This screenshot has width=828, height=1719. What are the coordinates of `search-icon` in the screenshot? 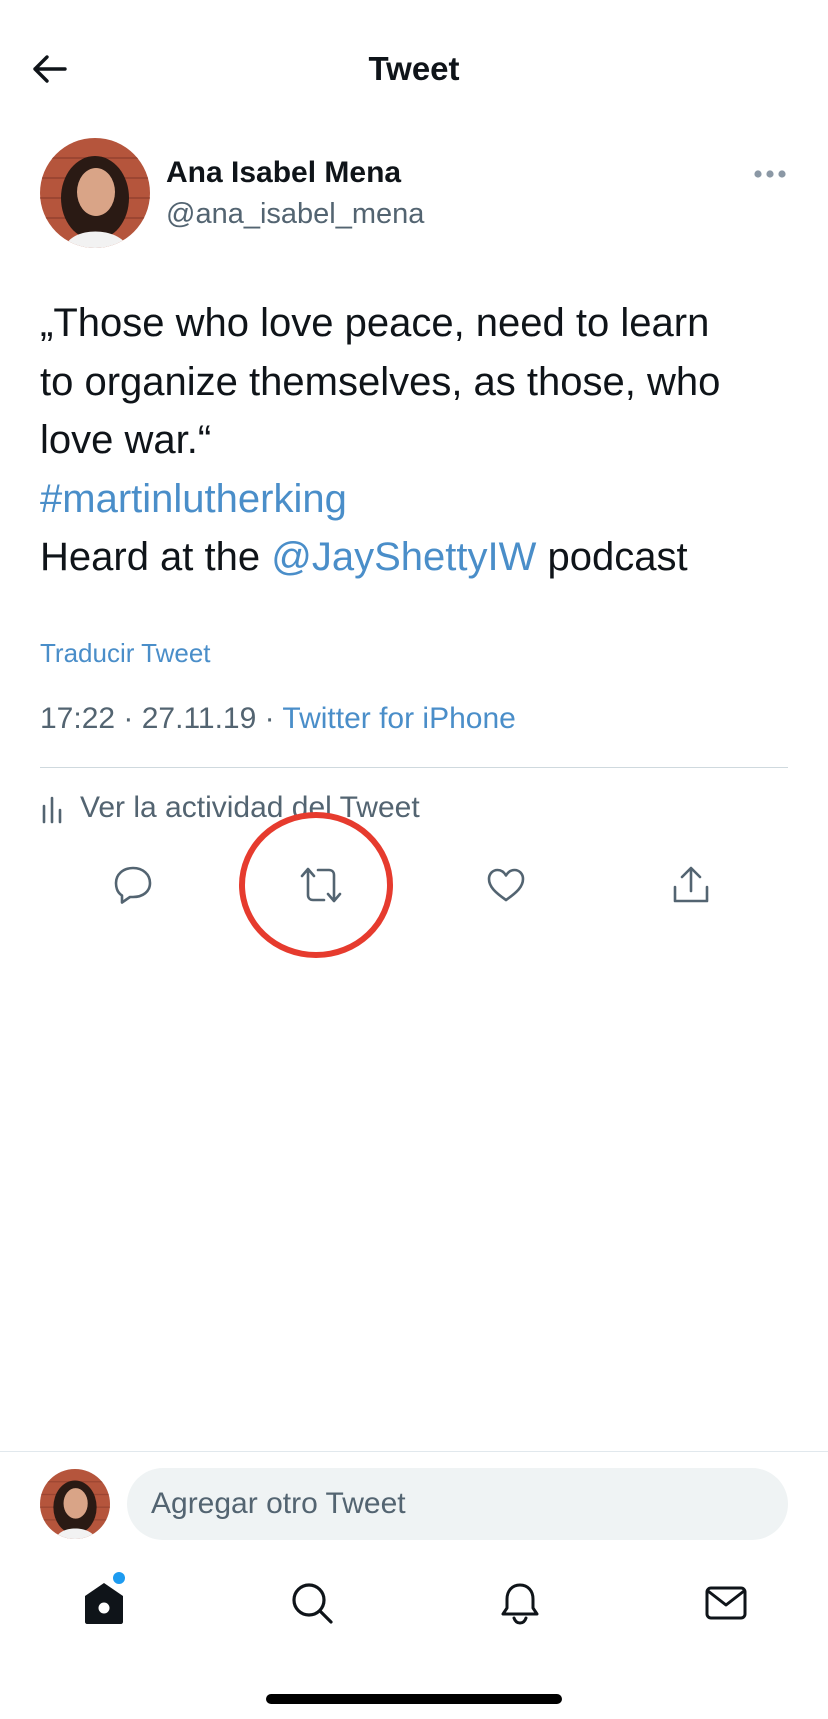 It's located at (312, 1603).